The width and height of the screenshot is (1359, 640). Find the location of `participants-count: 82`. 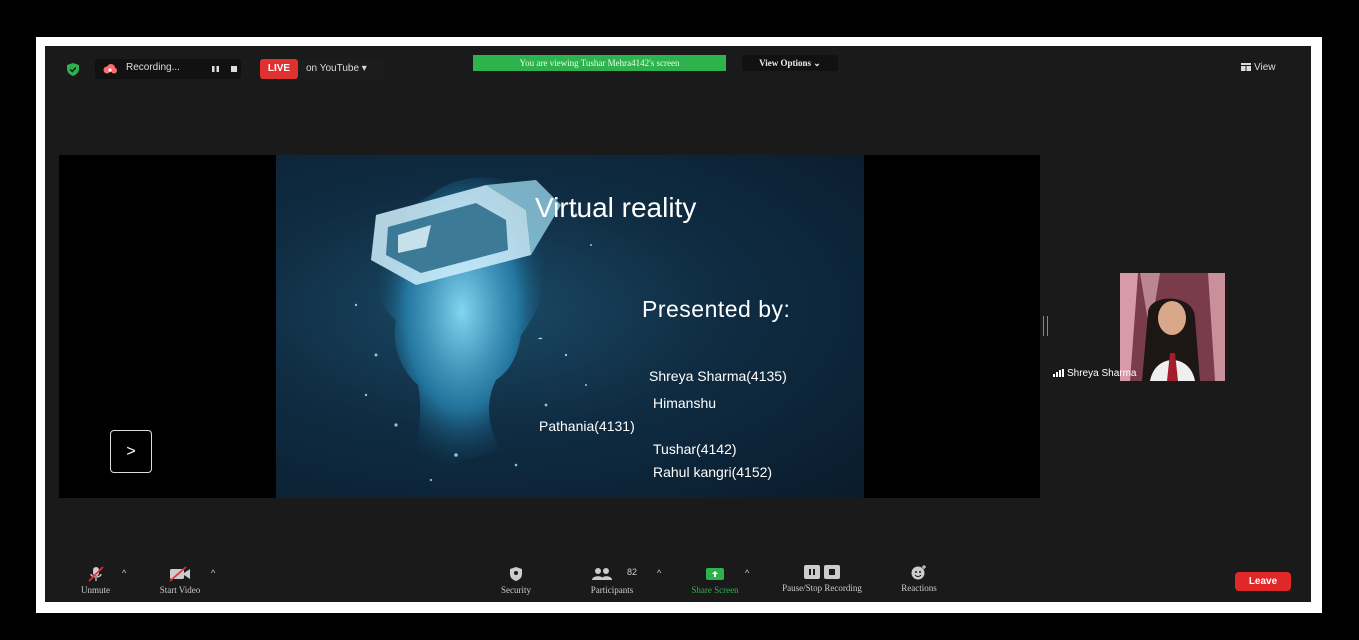

participants-count: 82 is located at coordinates (632, 572).